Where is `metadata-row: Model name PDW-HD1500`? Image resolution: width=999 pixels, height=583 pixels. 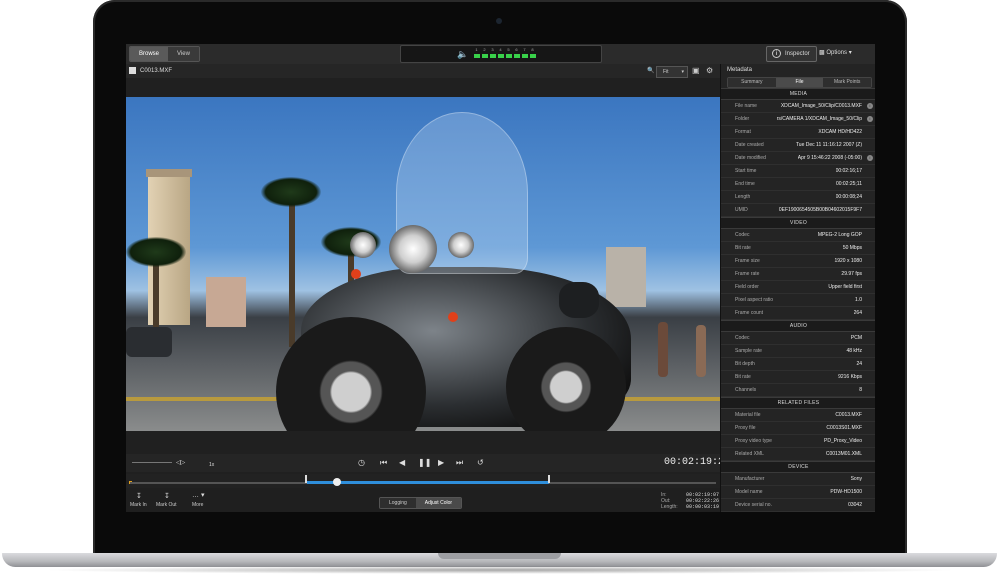 metadata-row: Model name PDW-HD1500 is located at coordinates (798, 492).